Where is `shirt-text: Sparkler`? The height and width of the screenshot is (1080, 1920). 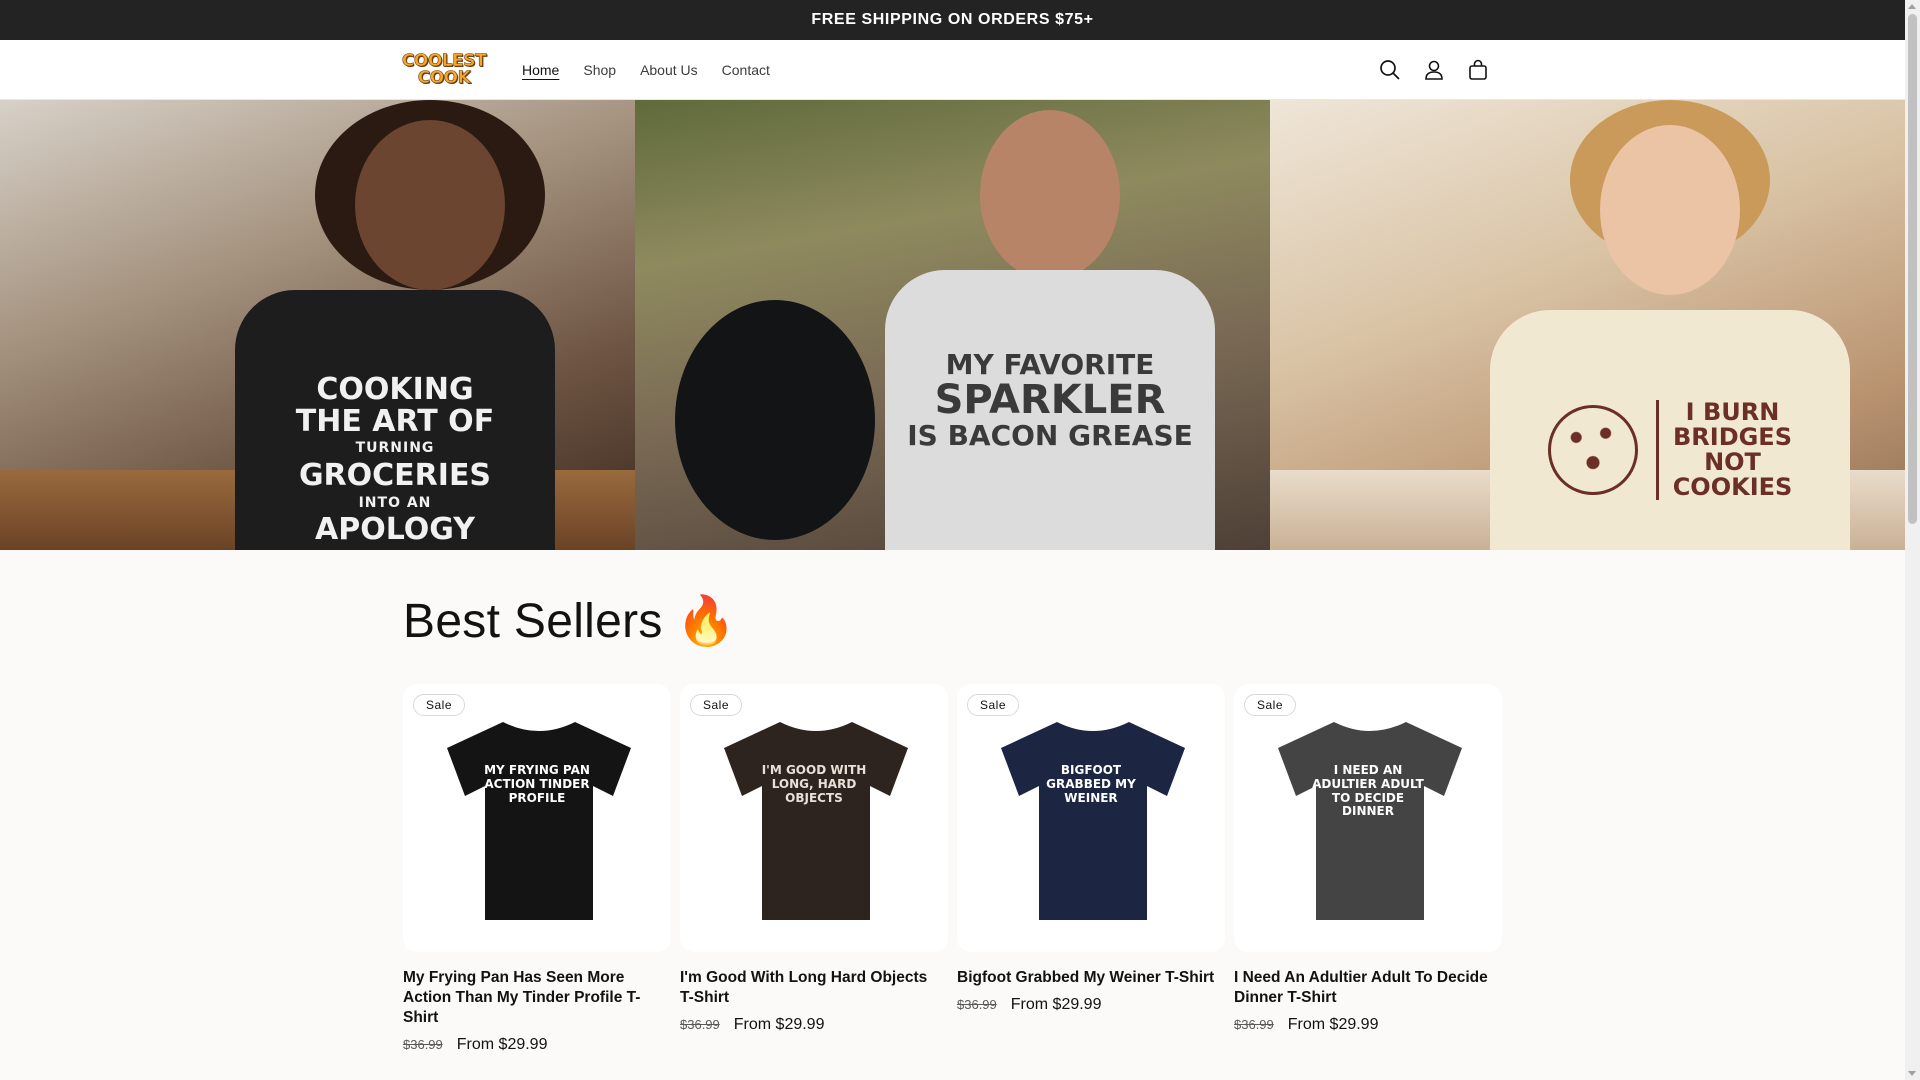 shirt-text: Sparkler is located at coordinates (1050, 400).